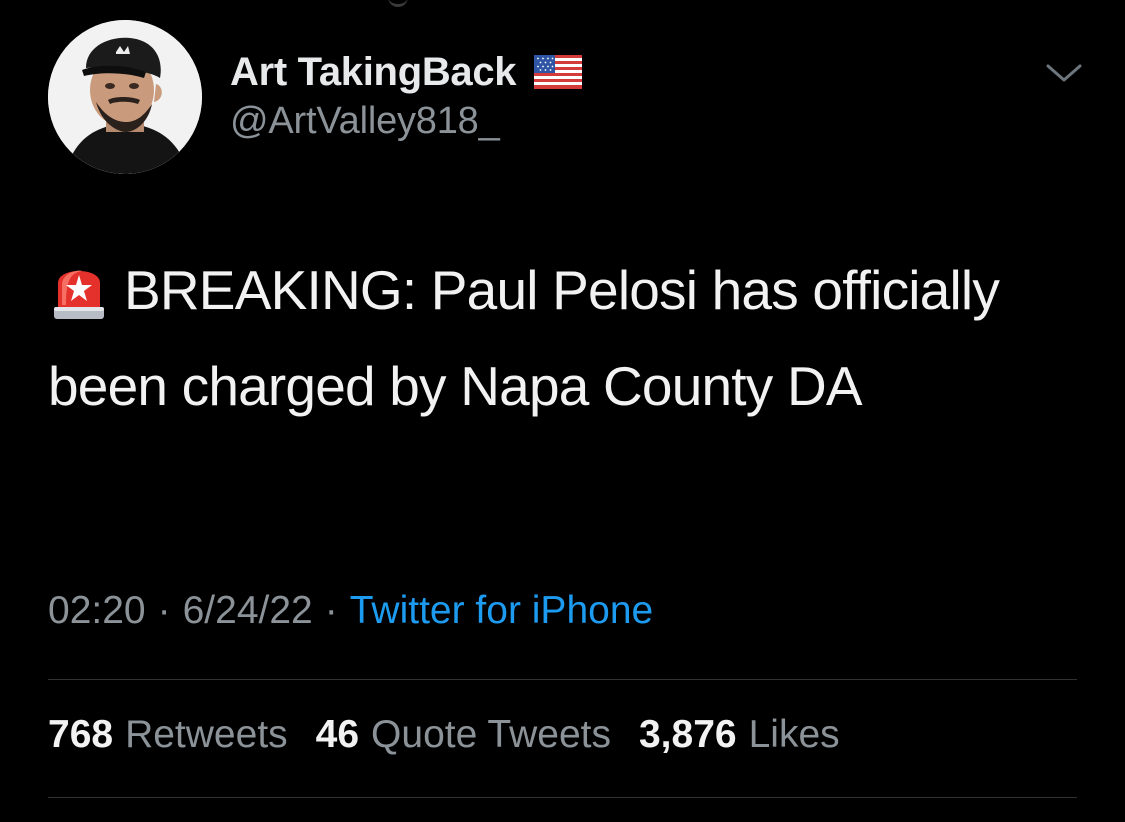 This screenshot has width=1125, height=822. Describe the element at coordinates (558, 72) in the screenshot. I see `us-flag-icon` at that location.